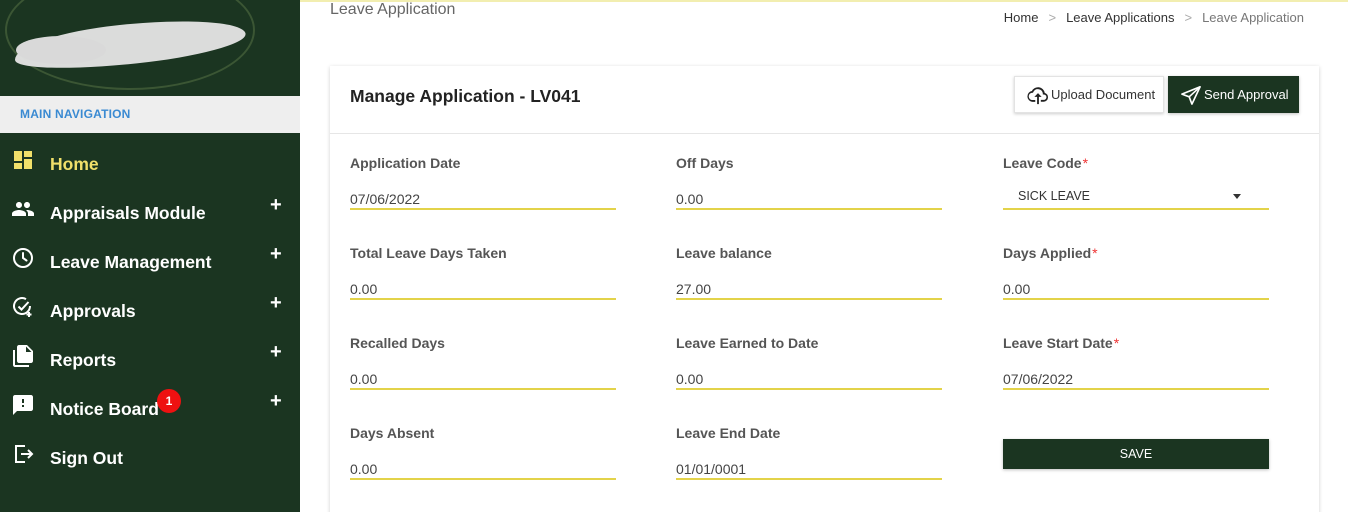 The width and height of the screenshot is (1348, 512). I want to click on sidebar-item-appraisals: Appraisals Module +, so click(150, 213).